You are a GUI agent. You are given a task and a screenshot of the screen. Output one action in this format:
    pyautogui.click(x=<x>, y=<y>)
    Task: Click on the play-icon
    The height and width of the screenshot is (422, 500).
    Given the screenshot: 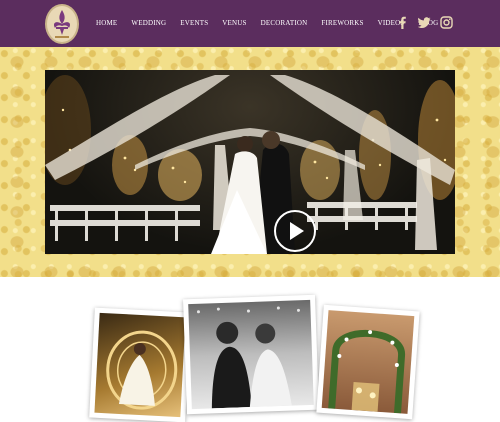 What is the action you would take?
    pyautogui.click(x=295, y=231)
    